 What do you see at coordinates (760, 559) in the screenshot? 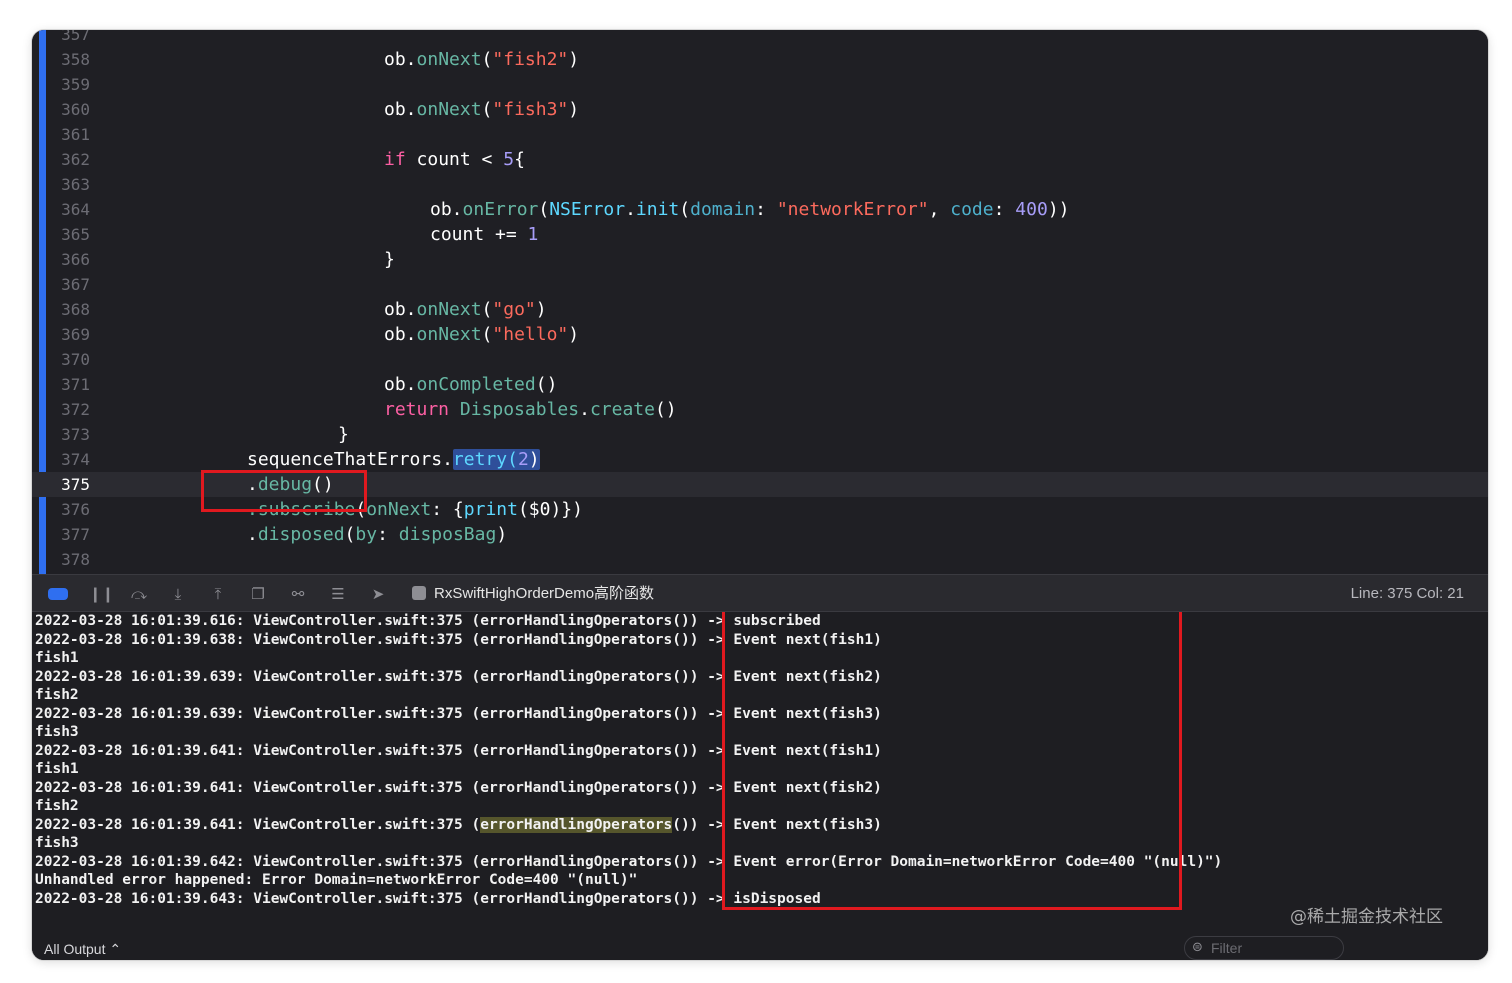
I see `code-line: 378` at bounding box center [760, 559].